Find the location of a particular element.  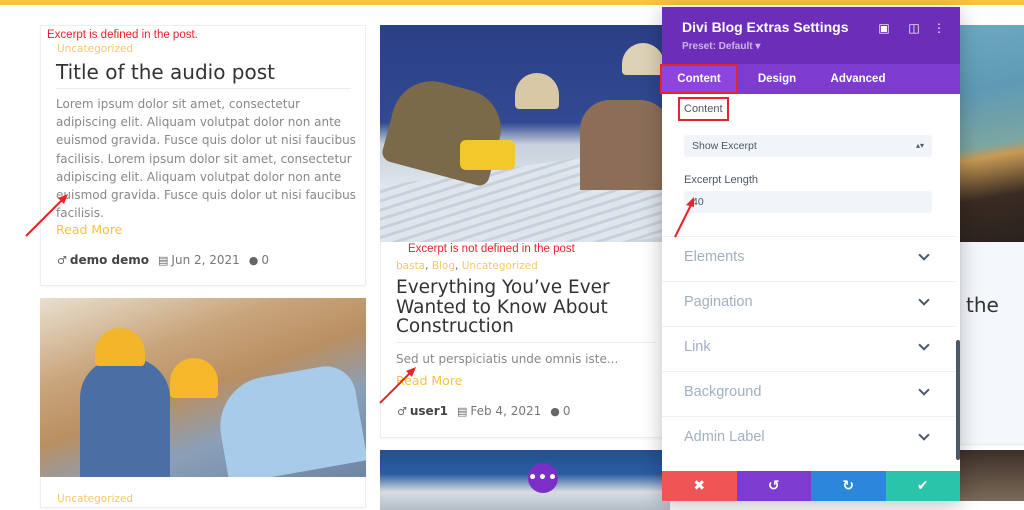

panel-title: Divi Blog Extras Settings is located at coordinates (765, 27).